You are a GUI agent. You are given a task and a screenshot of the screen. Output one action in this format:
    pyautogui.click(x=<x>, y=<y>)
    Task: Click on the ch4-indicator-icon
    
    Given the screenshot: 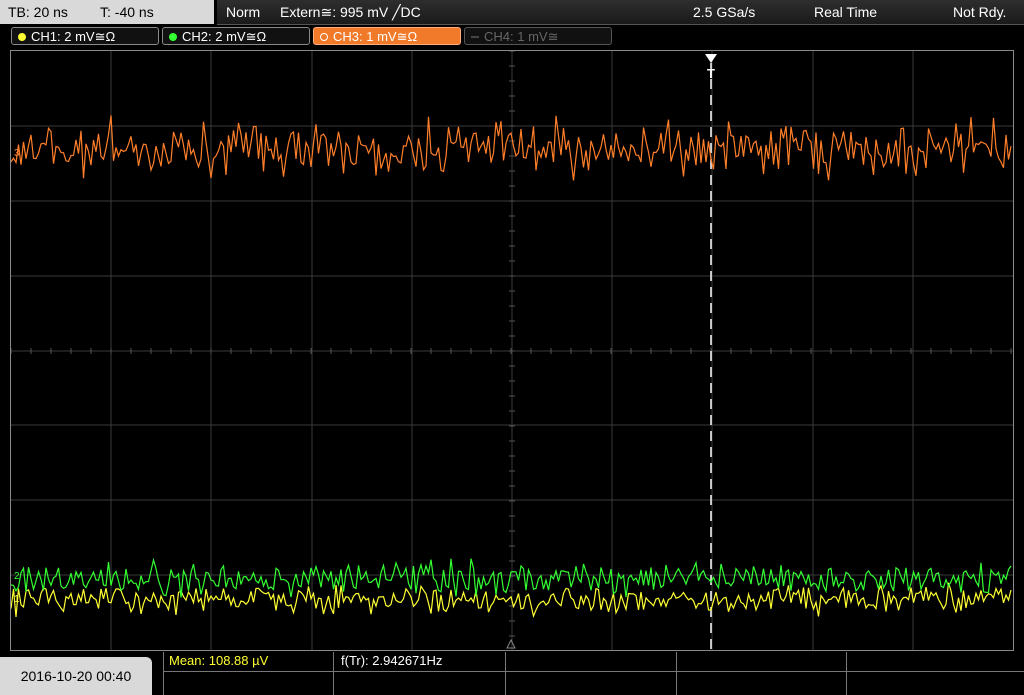 What is the action you would take?
    pyautogui.click(x=475, y=37)
    